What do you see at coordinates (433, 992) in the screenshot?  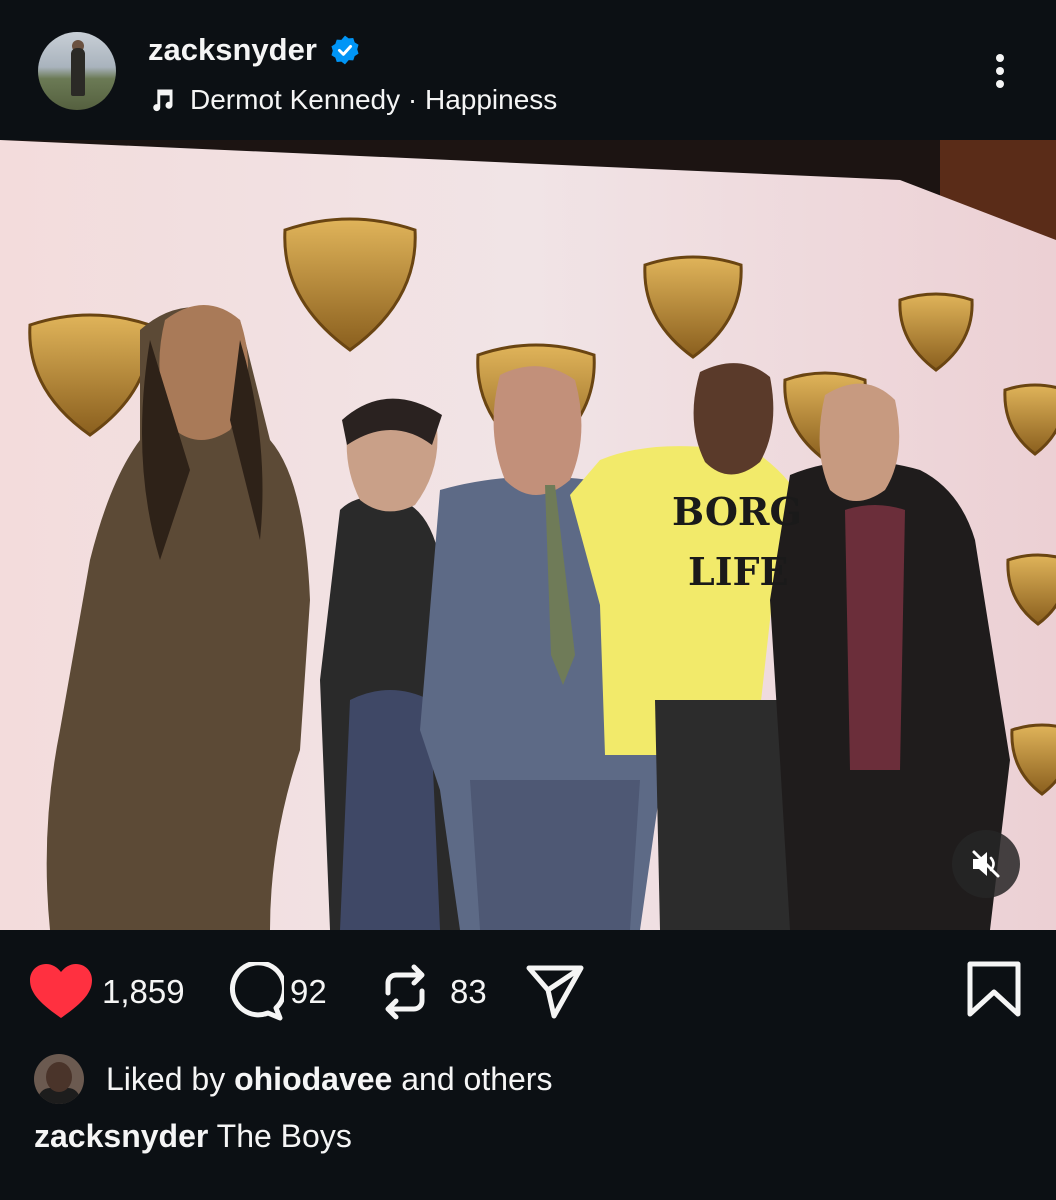 I see `repost-button: 83` at bounding box center [433, 992].